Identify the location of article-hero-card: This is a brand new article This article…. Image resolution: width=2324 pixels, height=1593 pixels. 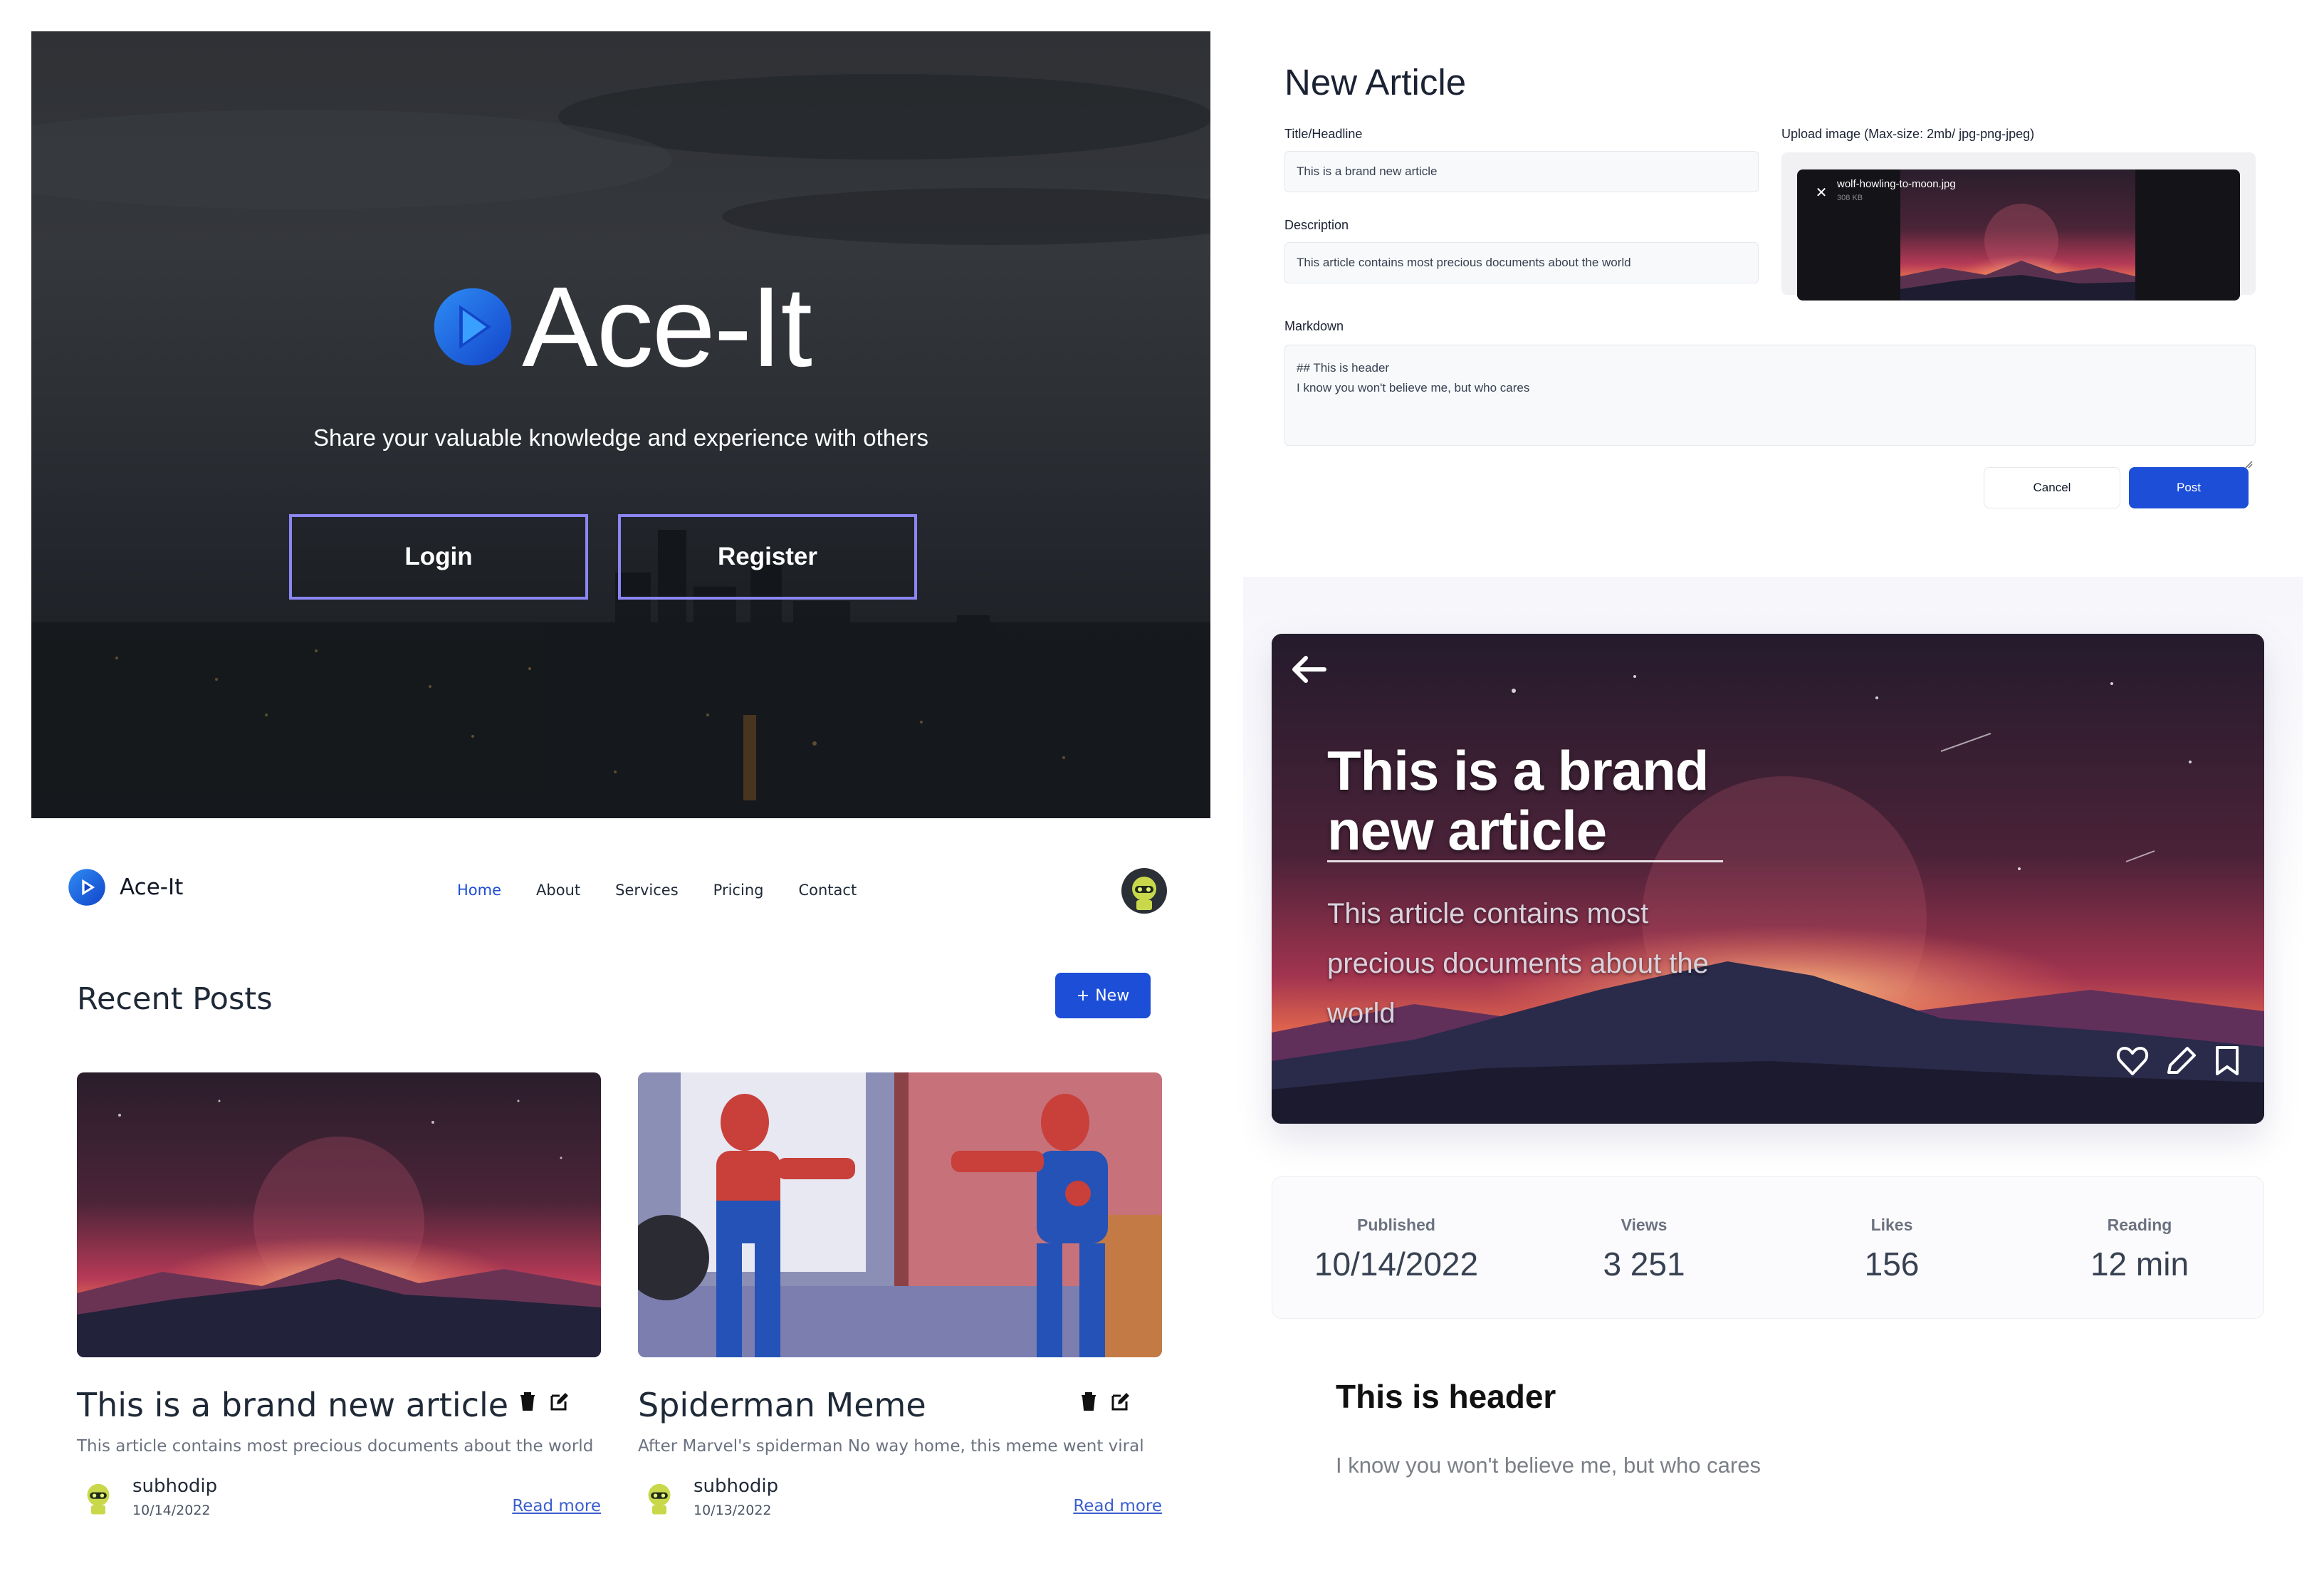
(1768, 879).